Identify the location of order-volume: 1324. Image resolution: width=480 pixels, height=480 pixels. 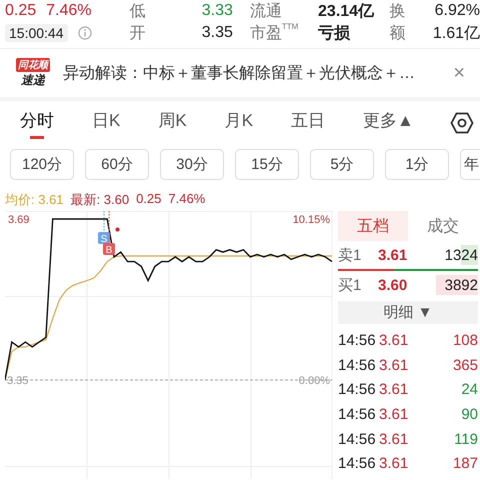
(461, 255).